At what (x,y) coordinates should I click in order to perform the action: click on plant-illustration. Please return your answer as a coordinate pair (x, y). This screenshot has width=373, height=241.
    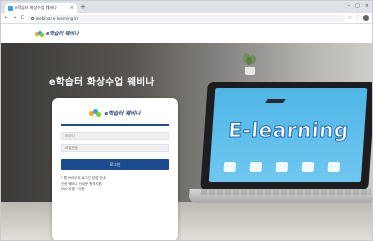
    Looking at the image, I should click on (250, 64).